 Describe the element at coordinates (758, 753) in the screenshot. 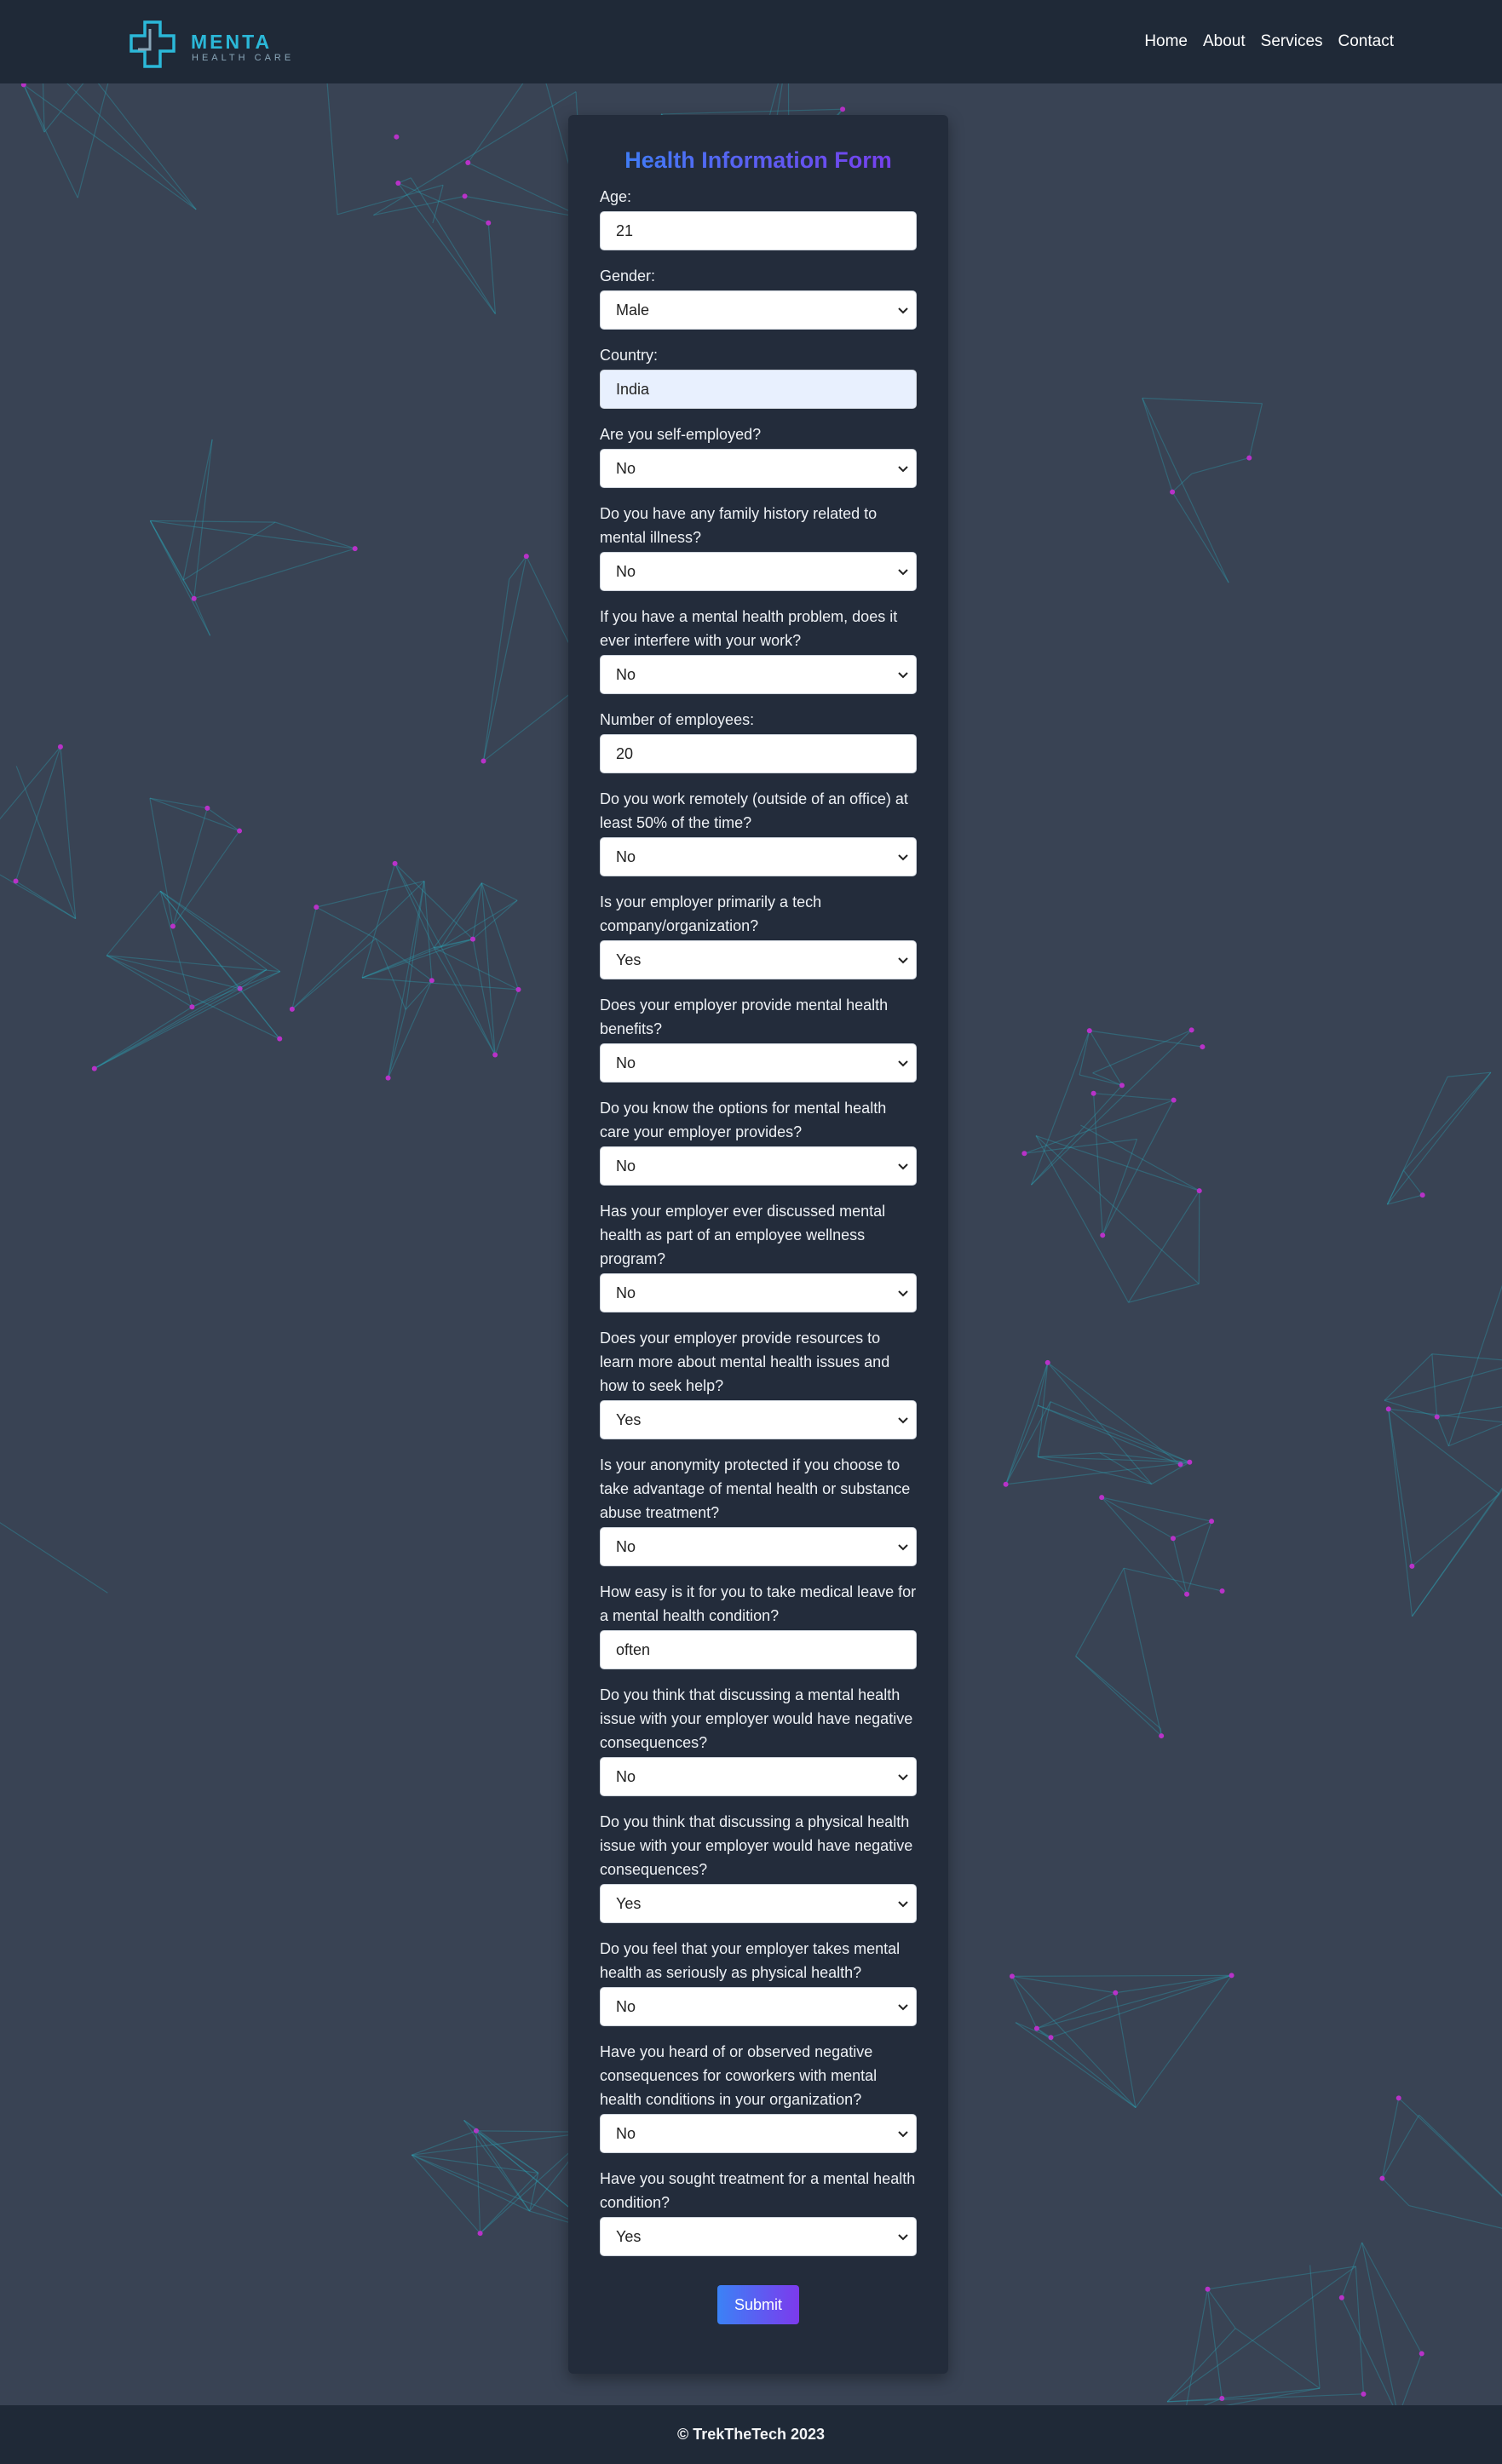

I see `text-input: 20` at that location.